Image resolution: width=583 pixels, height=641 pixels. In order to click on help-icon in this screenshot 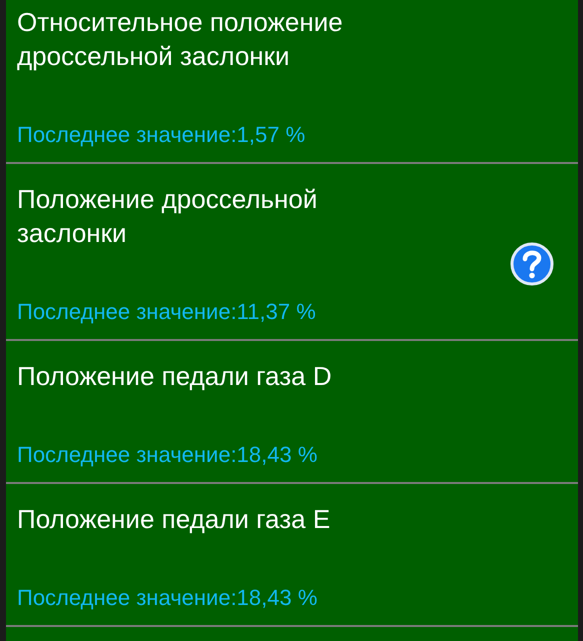, I will do `click(532, 264)`.